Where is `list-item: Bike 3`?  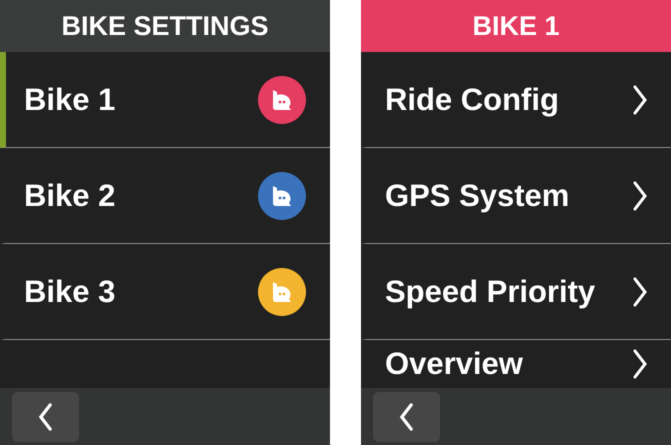
list-item: Bike 3 is located at coordinates (165, 292).